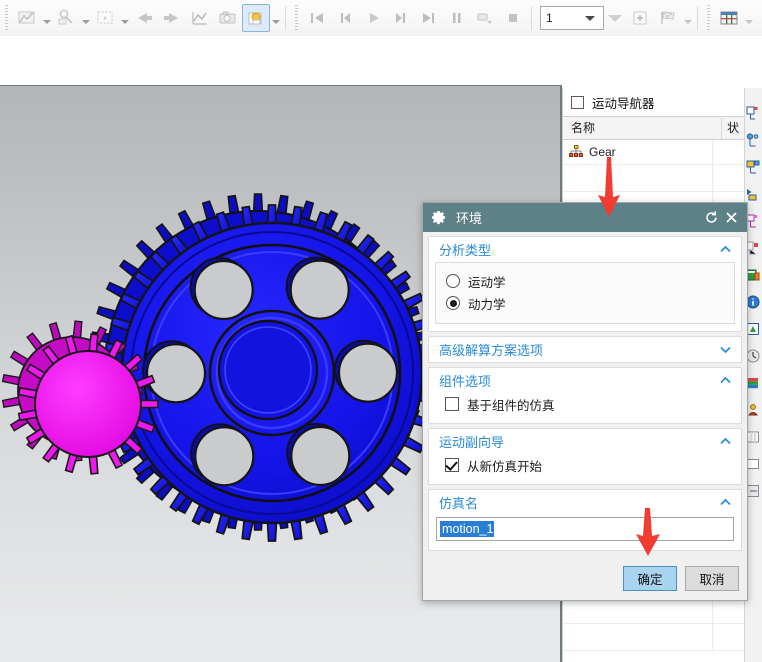 This screenshot has height=662, width=762. I want to click on analysis-type-options: 运动学 动力学, so click(585, 293).